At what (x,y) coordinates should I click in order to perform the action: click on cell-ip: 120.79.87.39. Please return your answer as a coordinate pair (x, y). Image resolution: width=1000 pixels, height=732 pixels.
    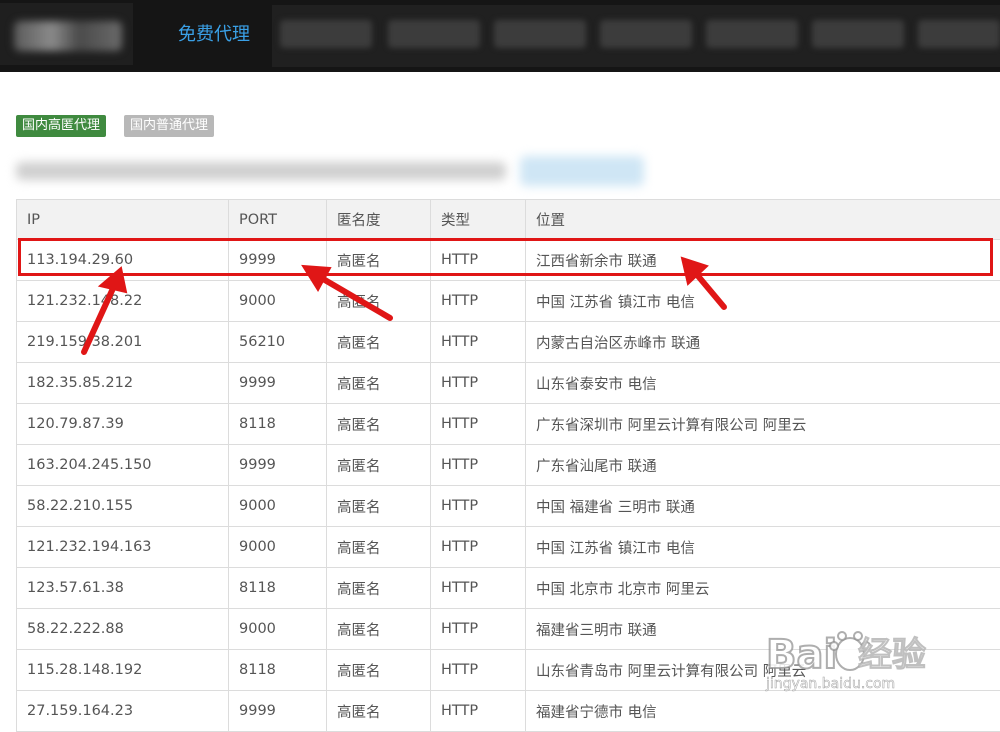
    Looking at the image, I should click on (123, 424).